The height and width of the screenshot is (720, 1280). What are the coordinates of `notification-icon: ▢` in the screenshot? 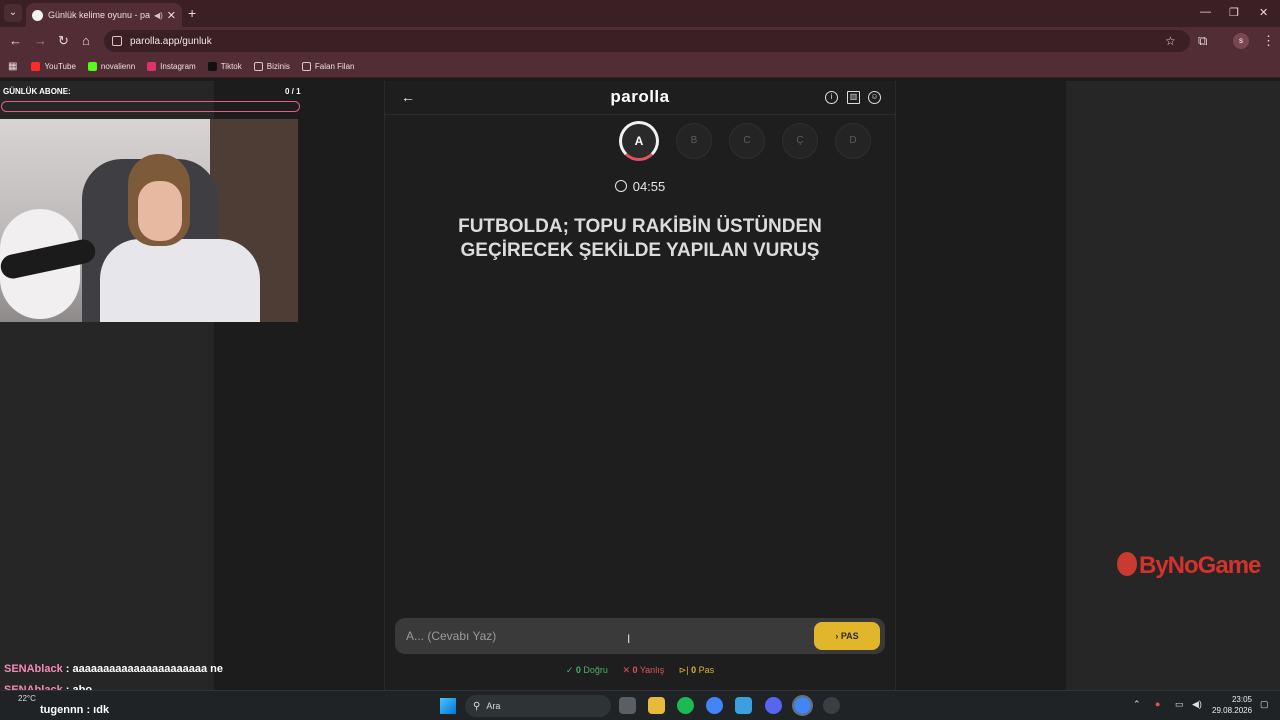 It's located at (1264, 704).